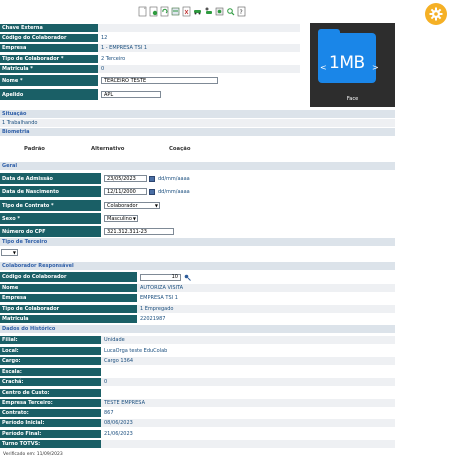  I want to click on row-resp-matricula: Matricula 22021987, so click(197, 319).